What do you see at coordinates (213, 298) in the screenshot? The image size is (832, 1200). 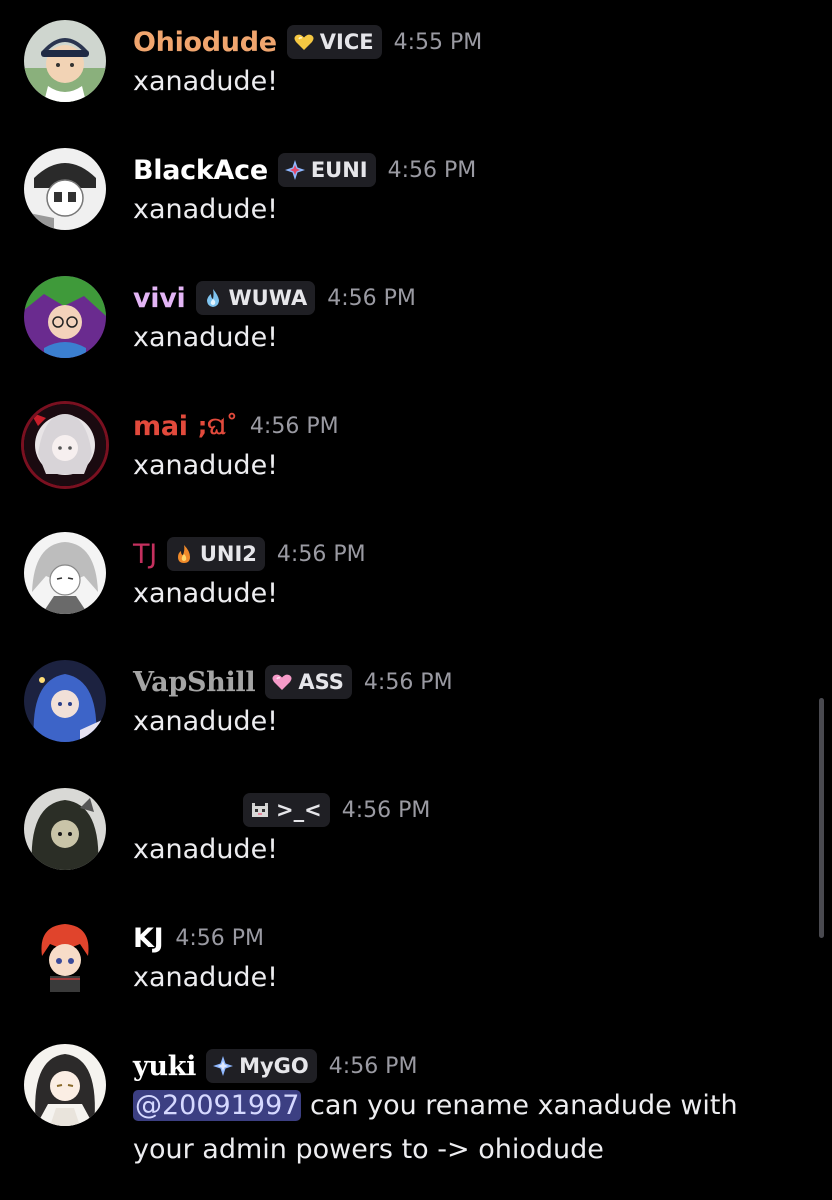 I see `blue-flame-icon` at bounding box center [213, 298].